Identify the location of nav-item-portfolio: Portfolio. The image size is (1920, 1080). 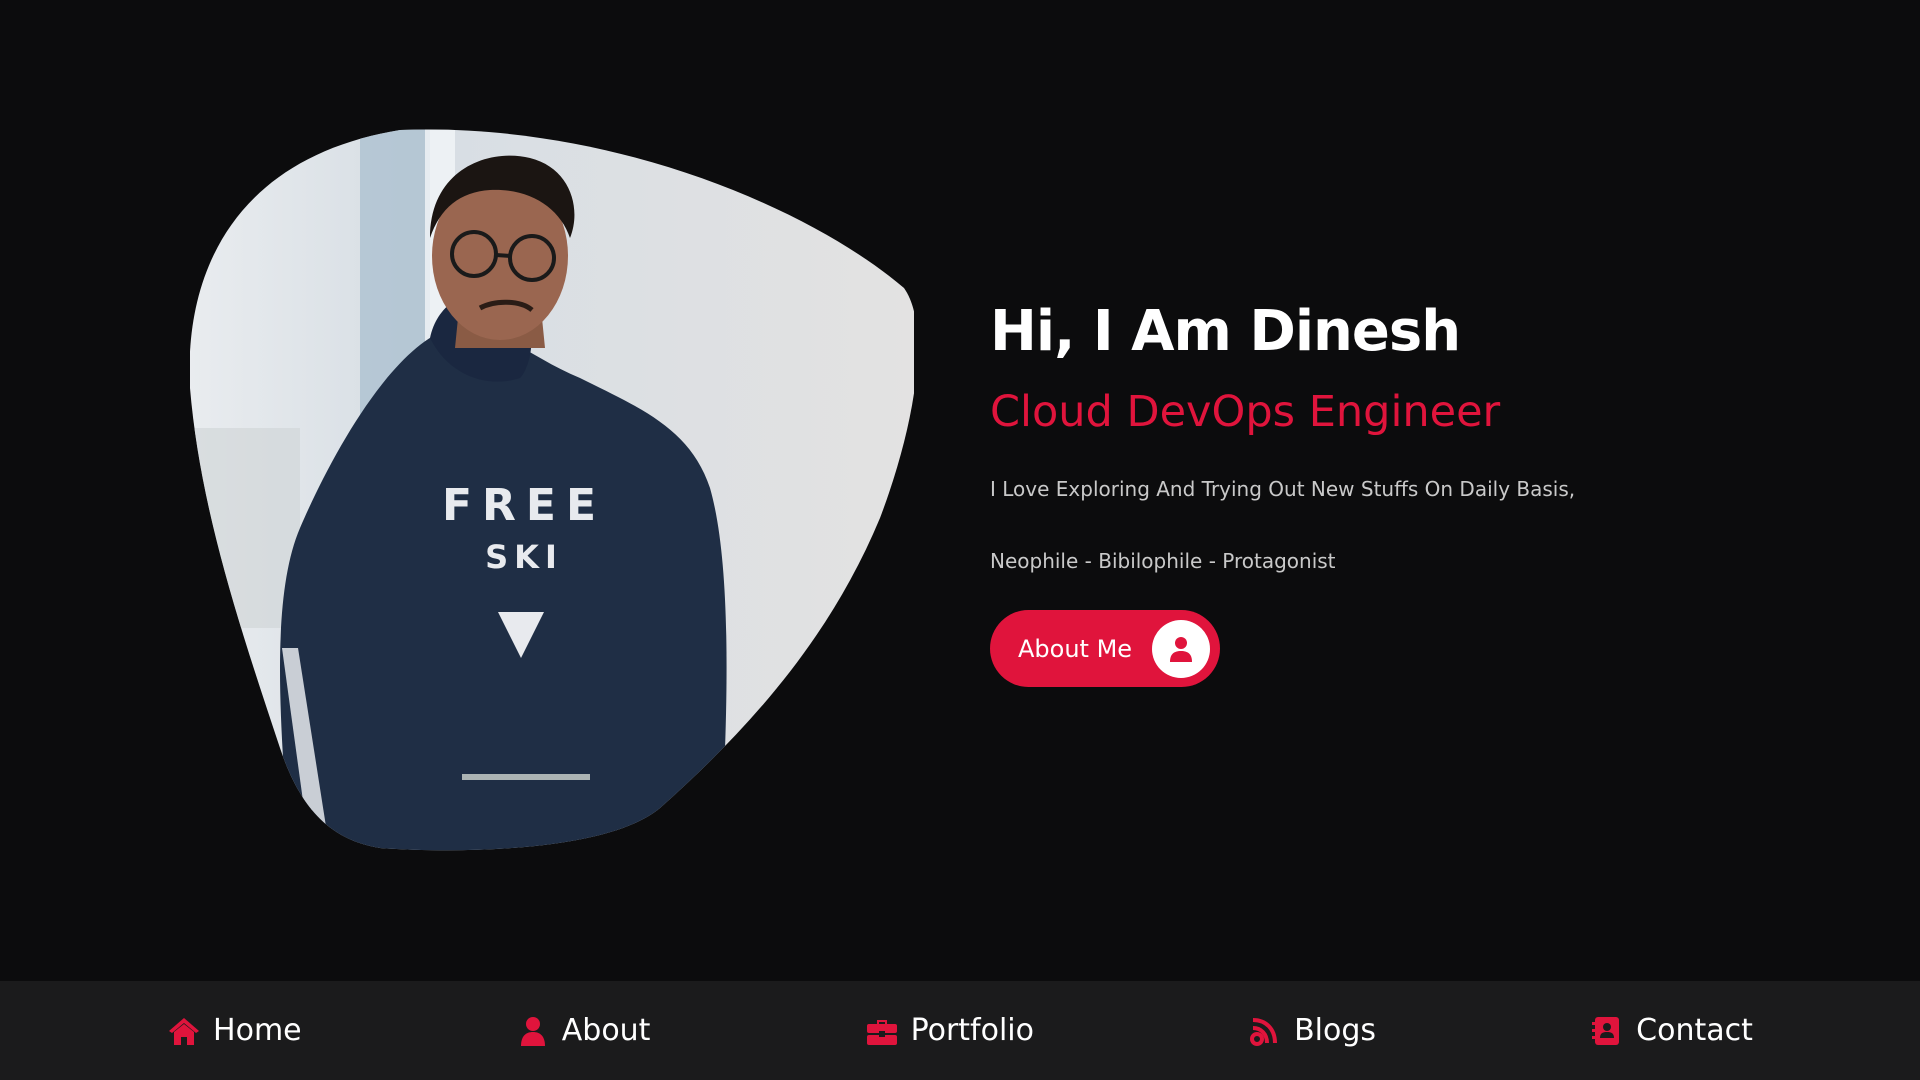
(949, 1030).